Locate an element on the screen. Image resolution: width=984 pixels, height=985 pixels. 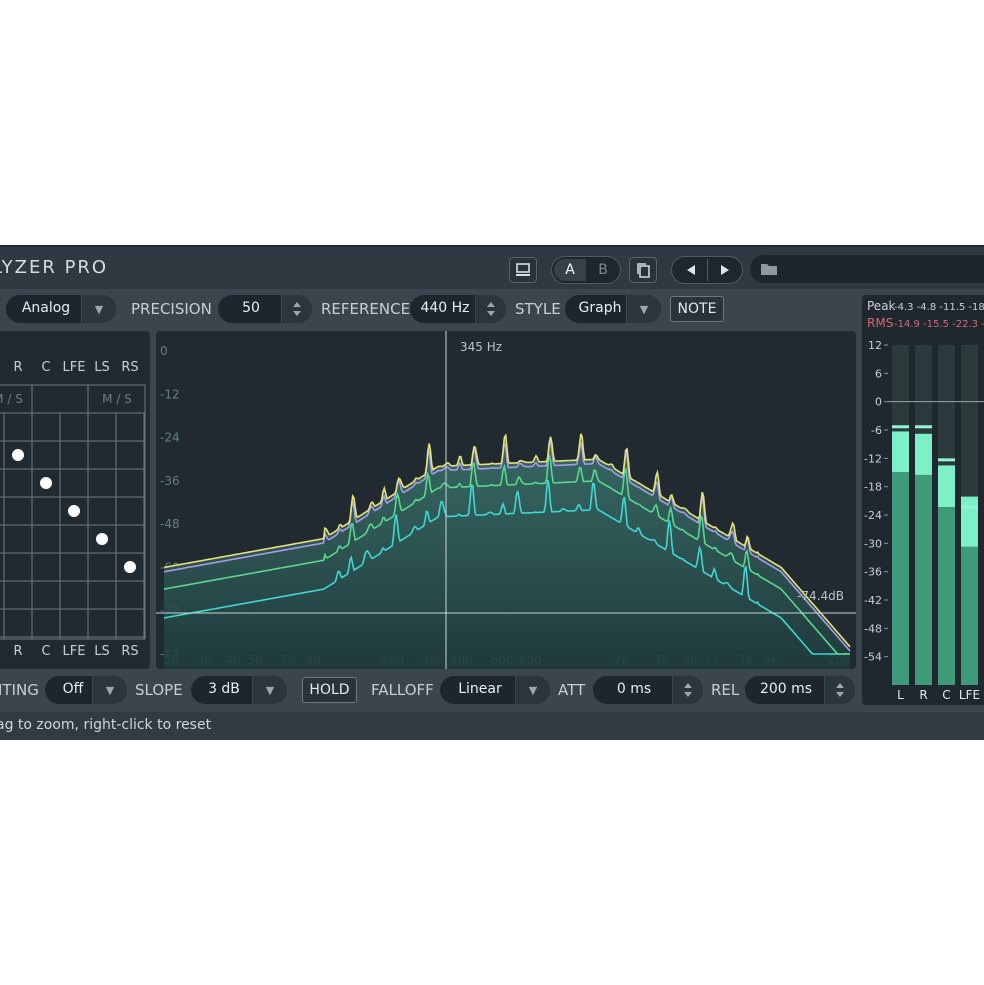
matrix-top-label: RS is located at coordinates (129, 367).